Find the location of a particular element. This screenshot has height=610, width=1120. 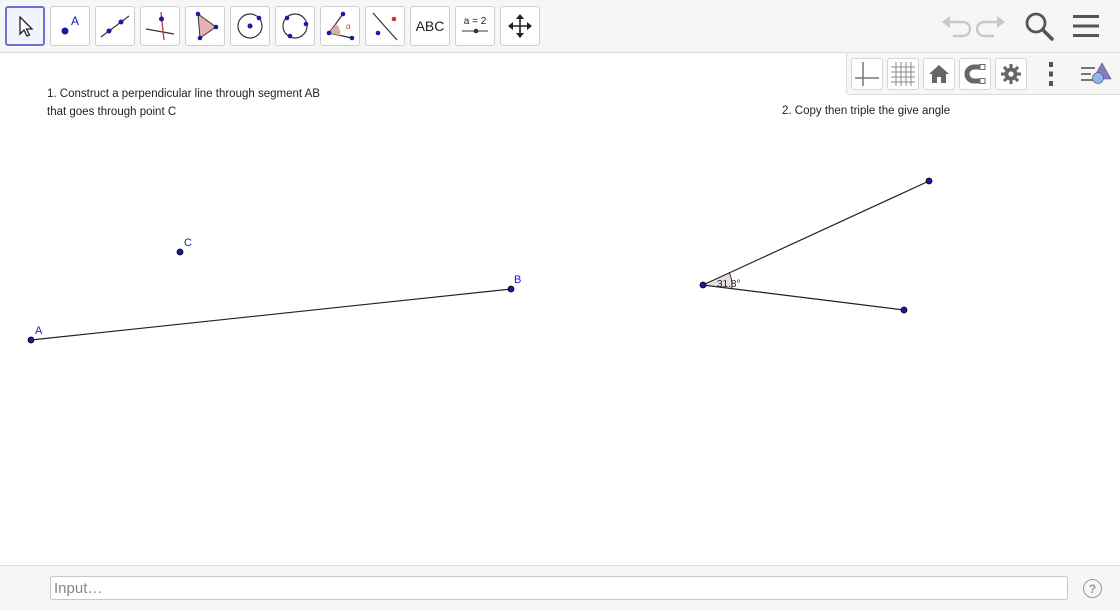

polygon-icon is located at coordinates (207, 26).